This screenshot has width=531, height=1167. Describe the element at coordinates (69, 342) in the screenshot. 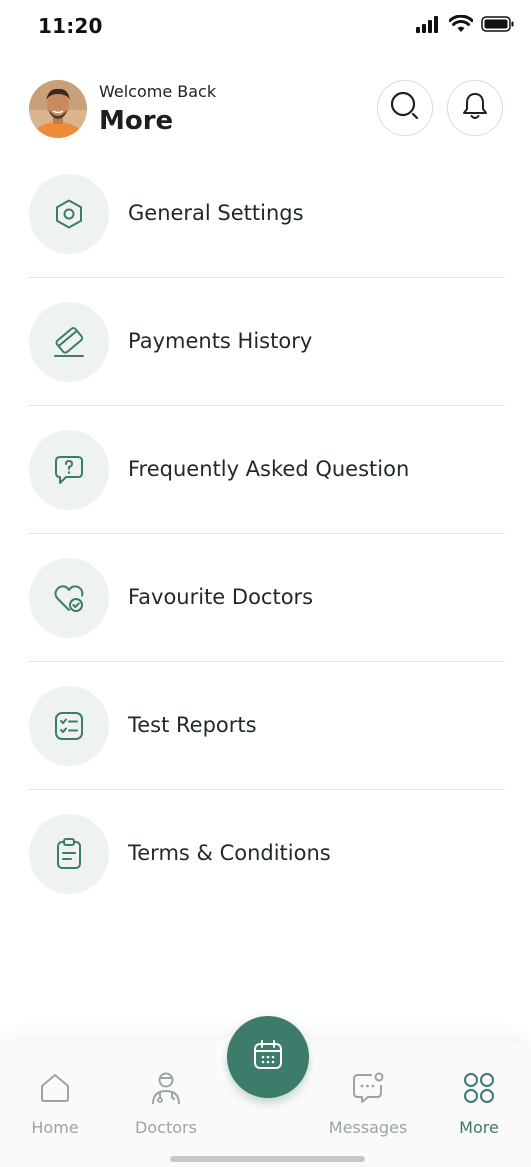

I see `card-icon` at that location.